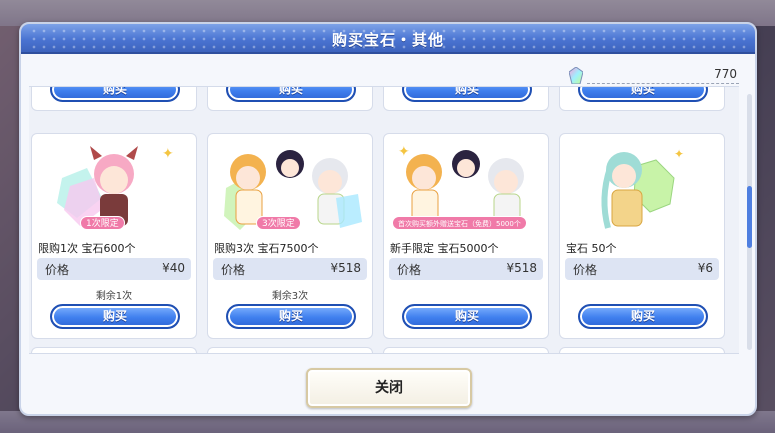 Image resolution: width=775 pixels, height=433 pixels. Describe the element at coordinates (591, 248) in the screenshot. I see `product-description: 宝石 50个` at that location.